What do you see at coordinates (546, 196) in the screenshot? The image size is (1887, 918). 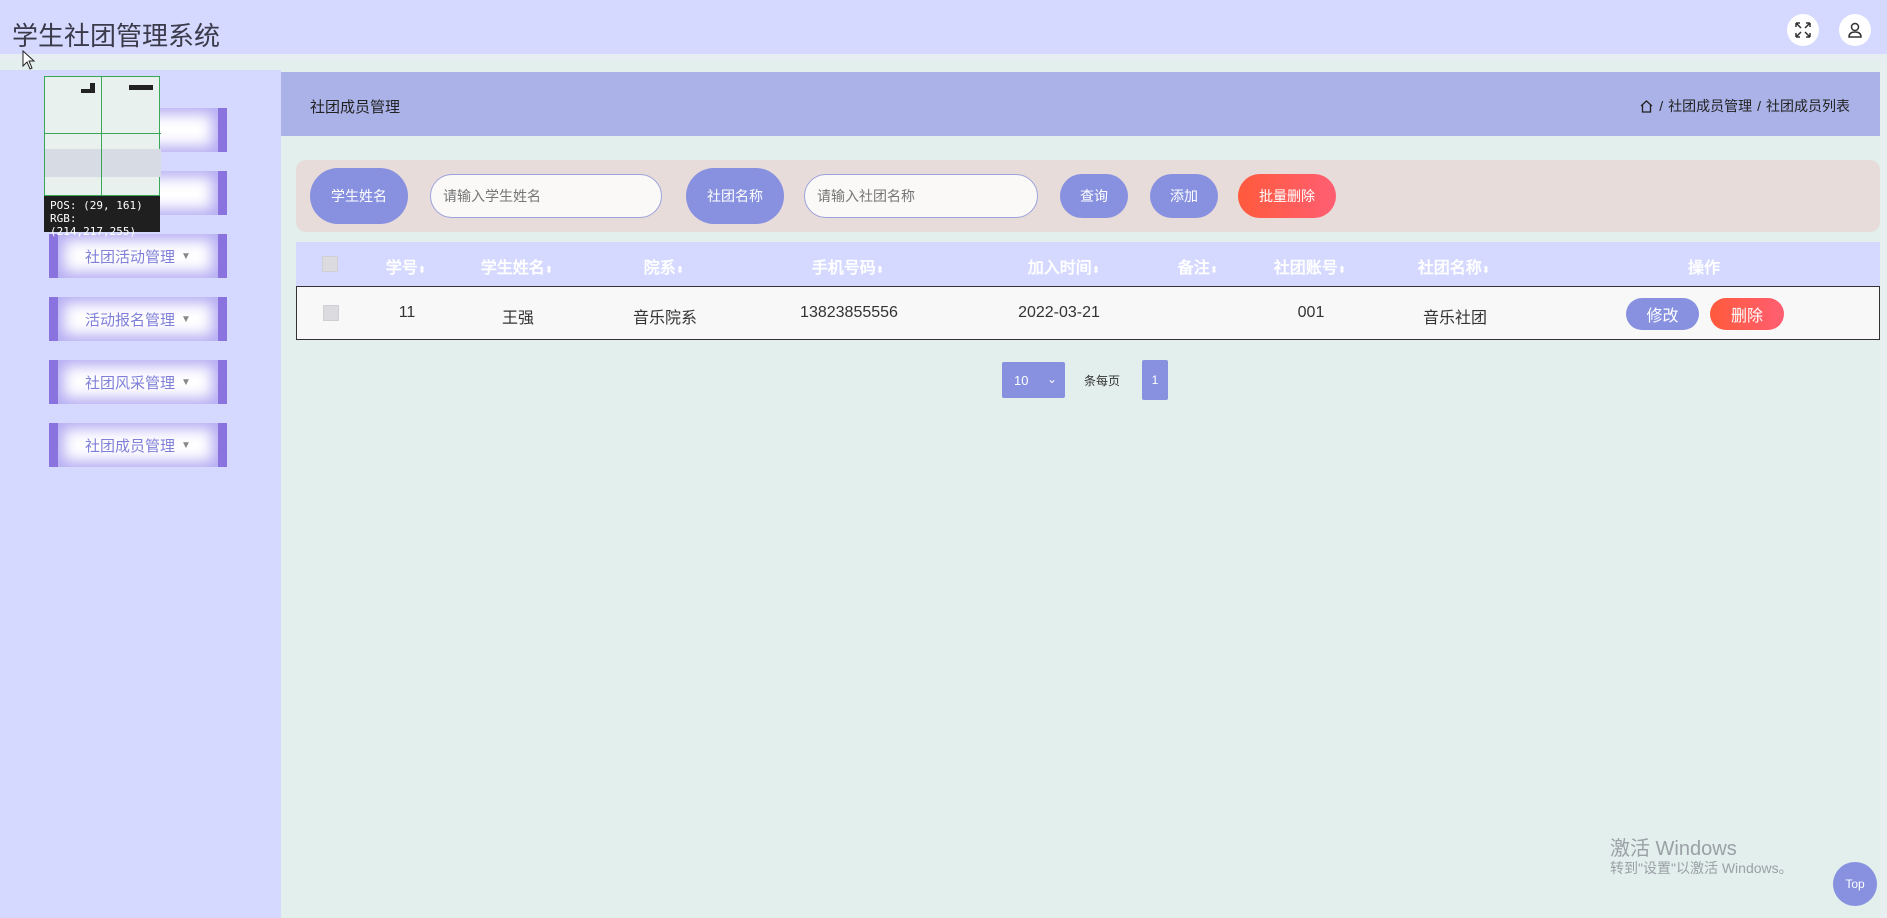 I see `student-name-input` at bounding box center [546, 196].